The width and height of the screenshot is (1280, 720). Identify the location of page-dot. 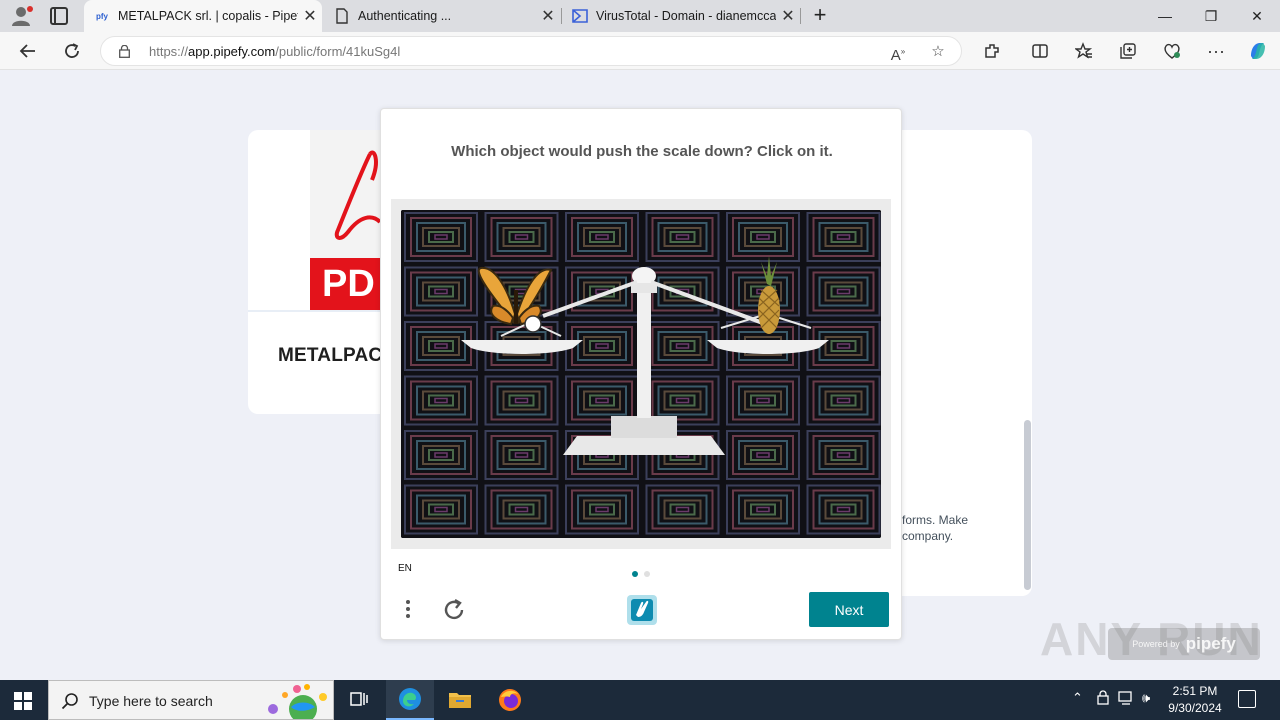
(647, 574).